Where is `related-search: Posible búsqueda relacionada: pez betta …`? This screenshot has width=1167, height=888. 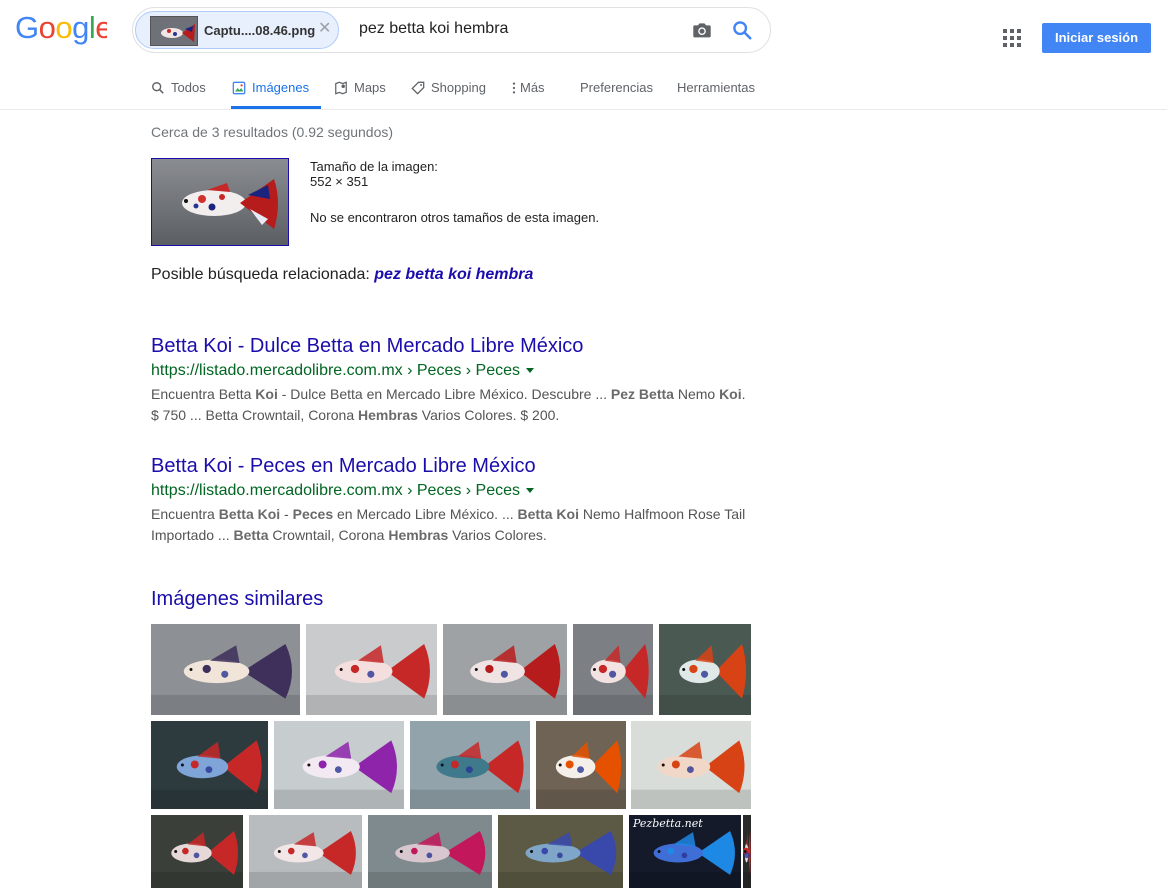
related-search: Posible búsqueda relacionada: pez betta … is located at coordinates (342, 275).